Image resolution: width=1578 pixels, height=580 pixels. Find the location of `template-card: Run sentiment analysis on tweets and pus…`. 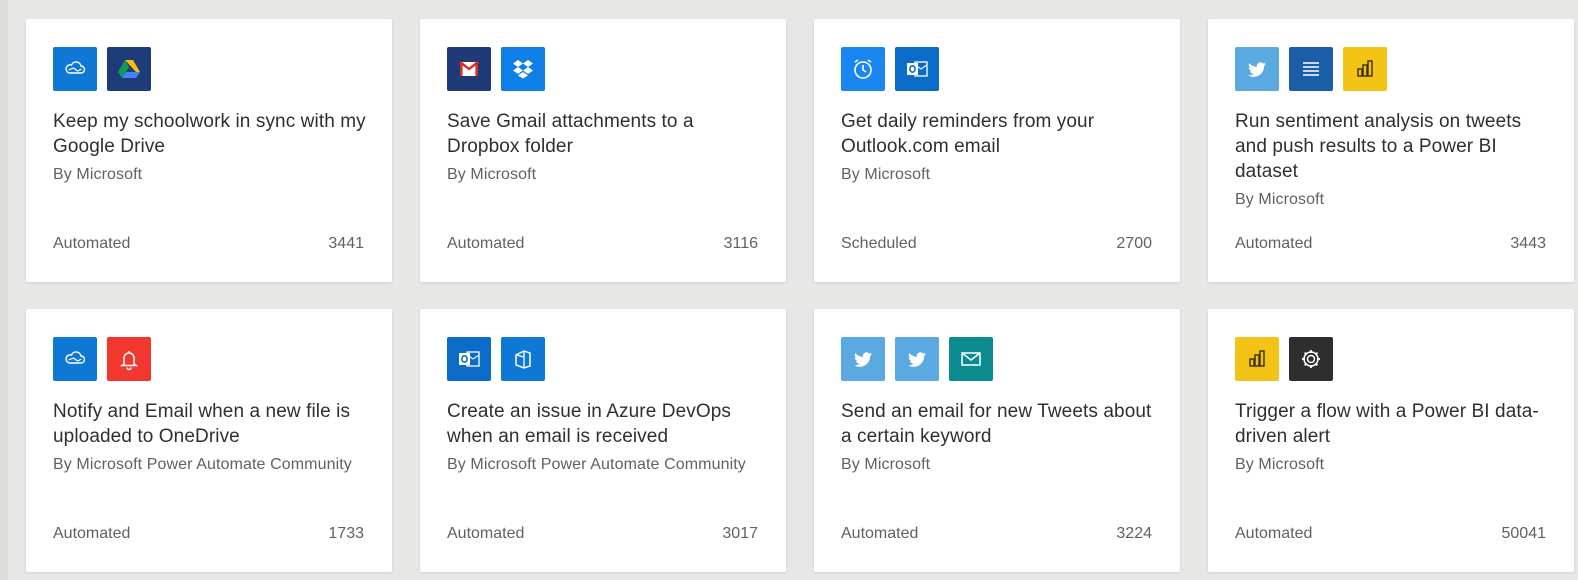

template-card: Run sentiment analysis on tweets and pus… is located at coordinates (1391, 150).